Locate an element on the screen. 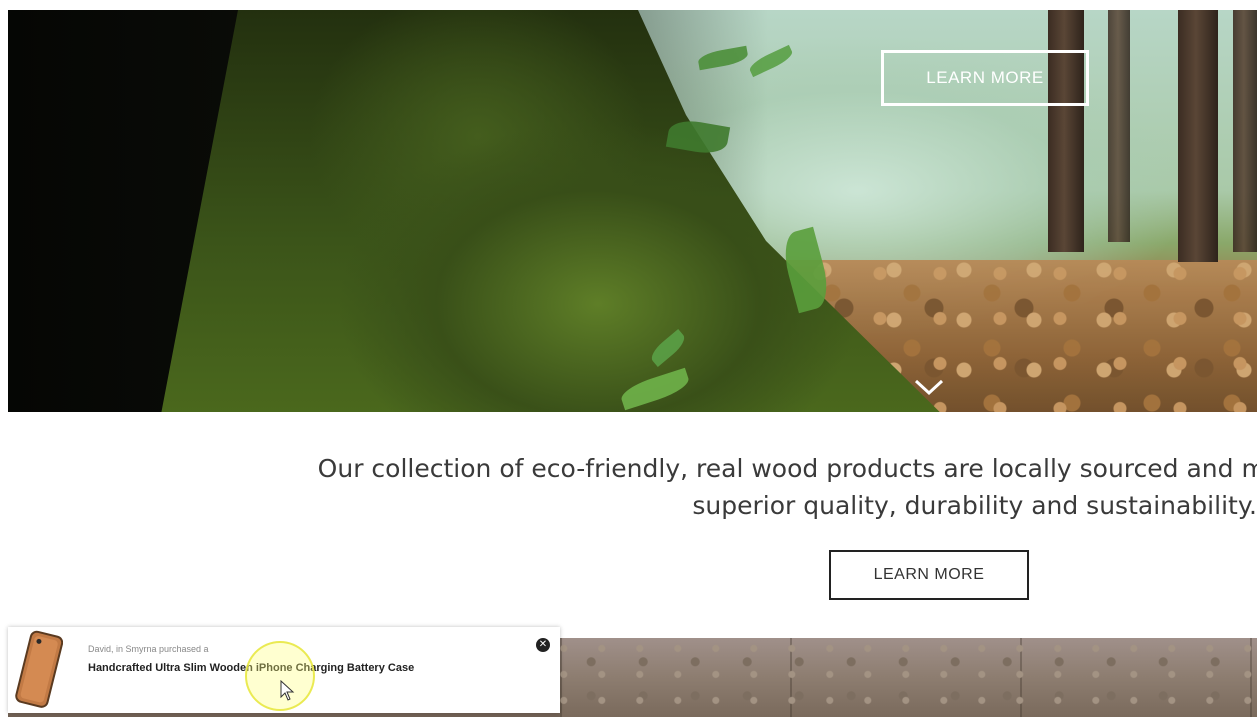  intro-learn-more-button: LEARN MORE is located at coordinates (929, 575).